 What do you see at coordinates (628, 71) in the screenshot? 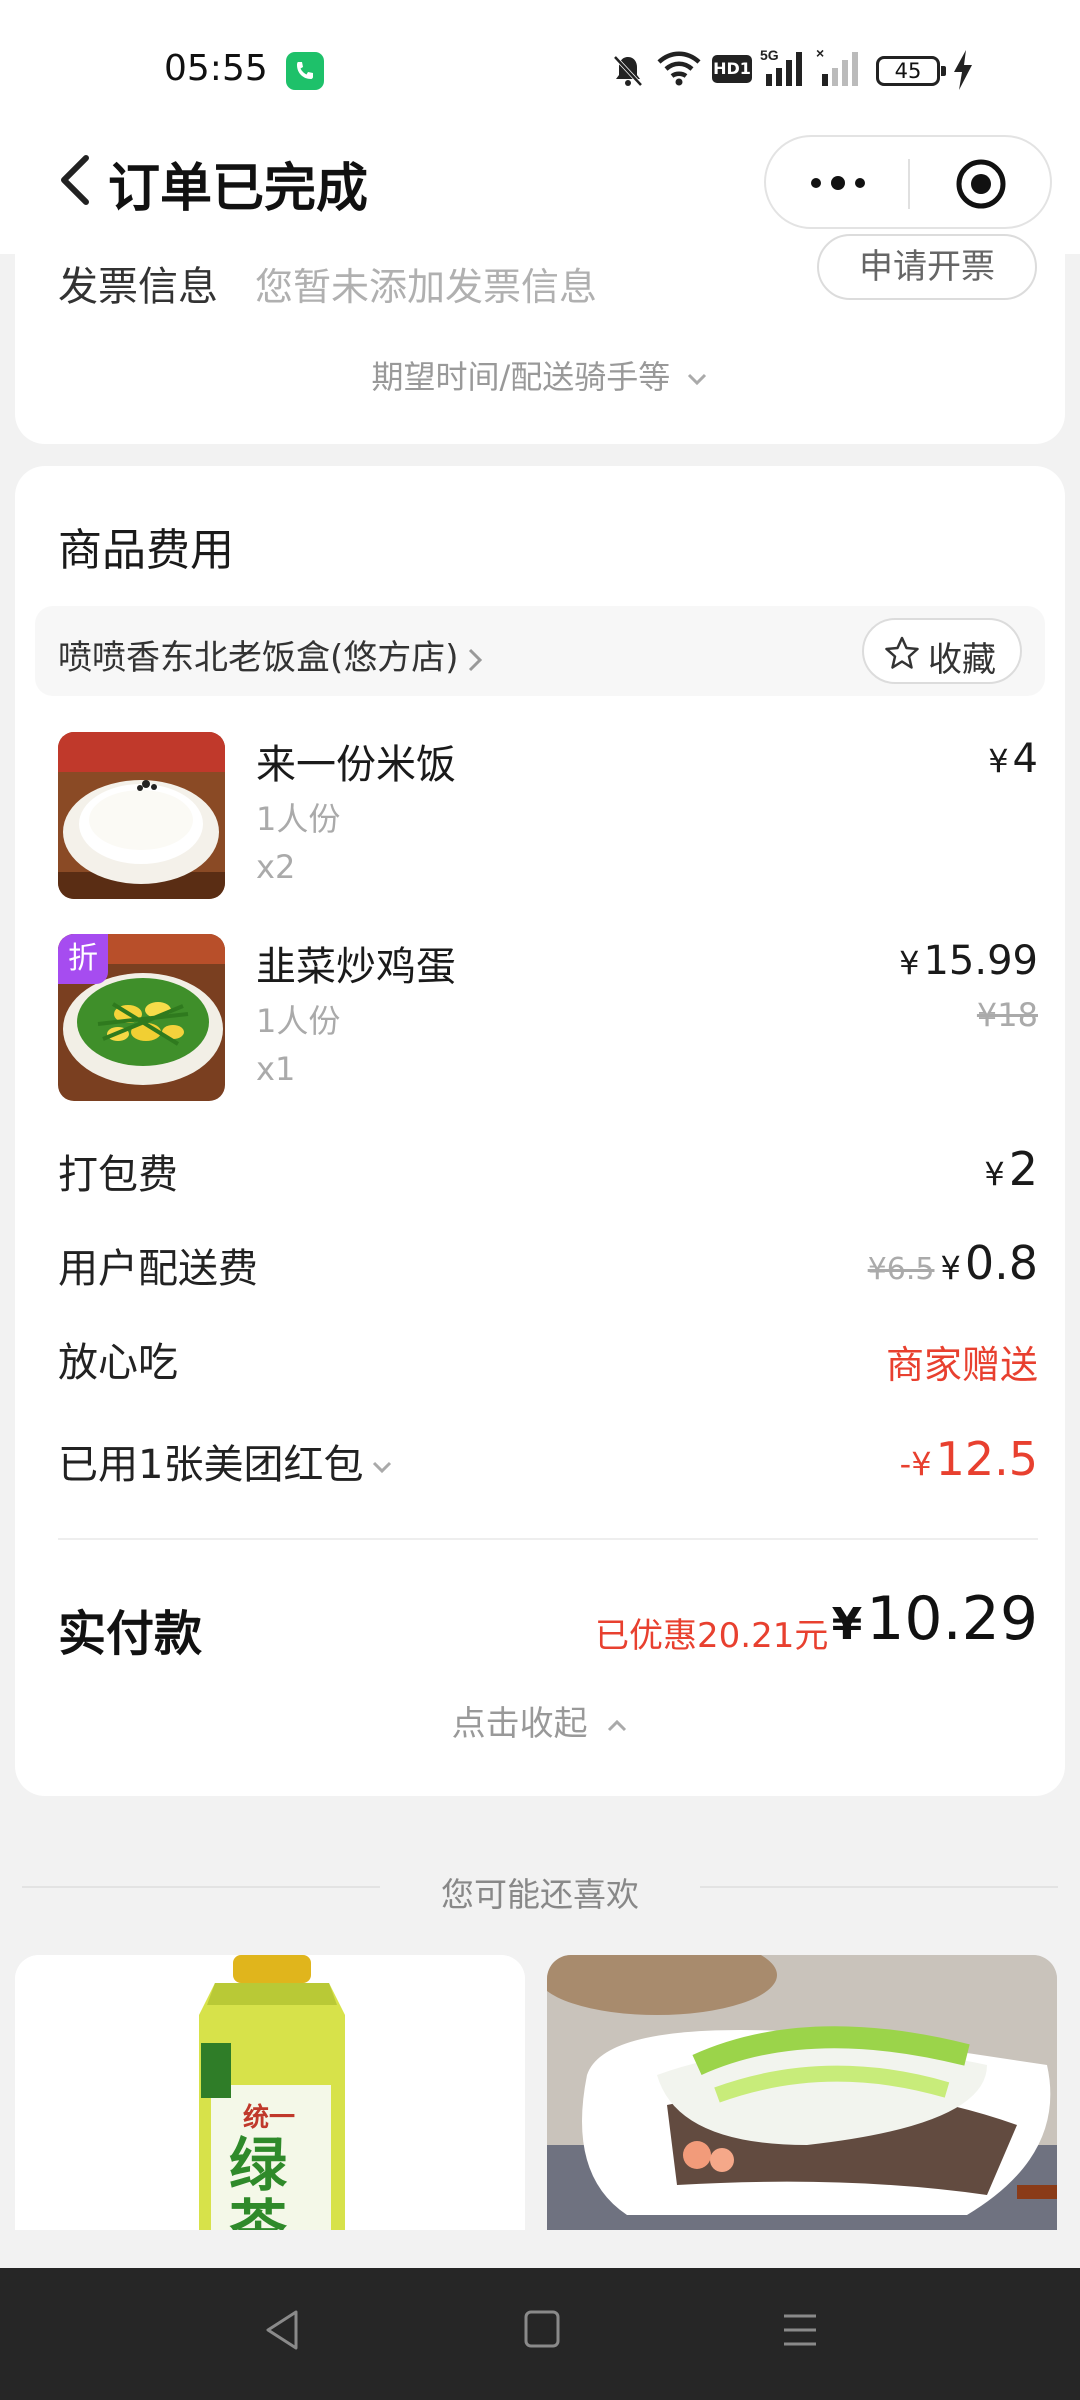
I see `mute-bell-icon` at bounding box center [628, 71].